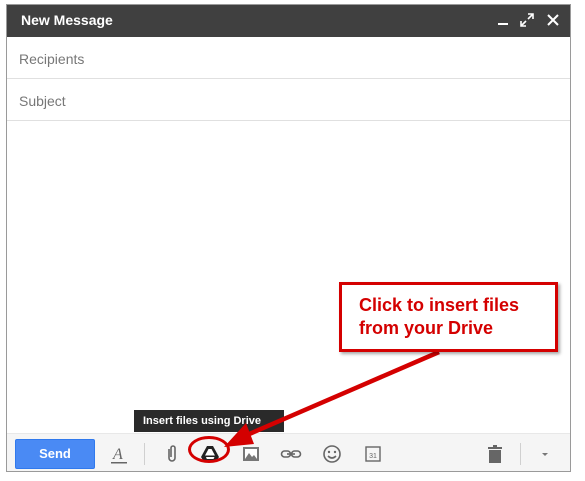 The width and height of the screenshot is (585, 481). Describe the element at coordinates (67, 20) in the screenshot. I see `compose-title: New Message` at that location.